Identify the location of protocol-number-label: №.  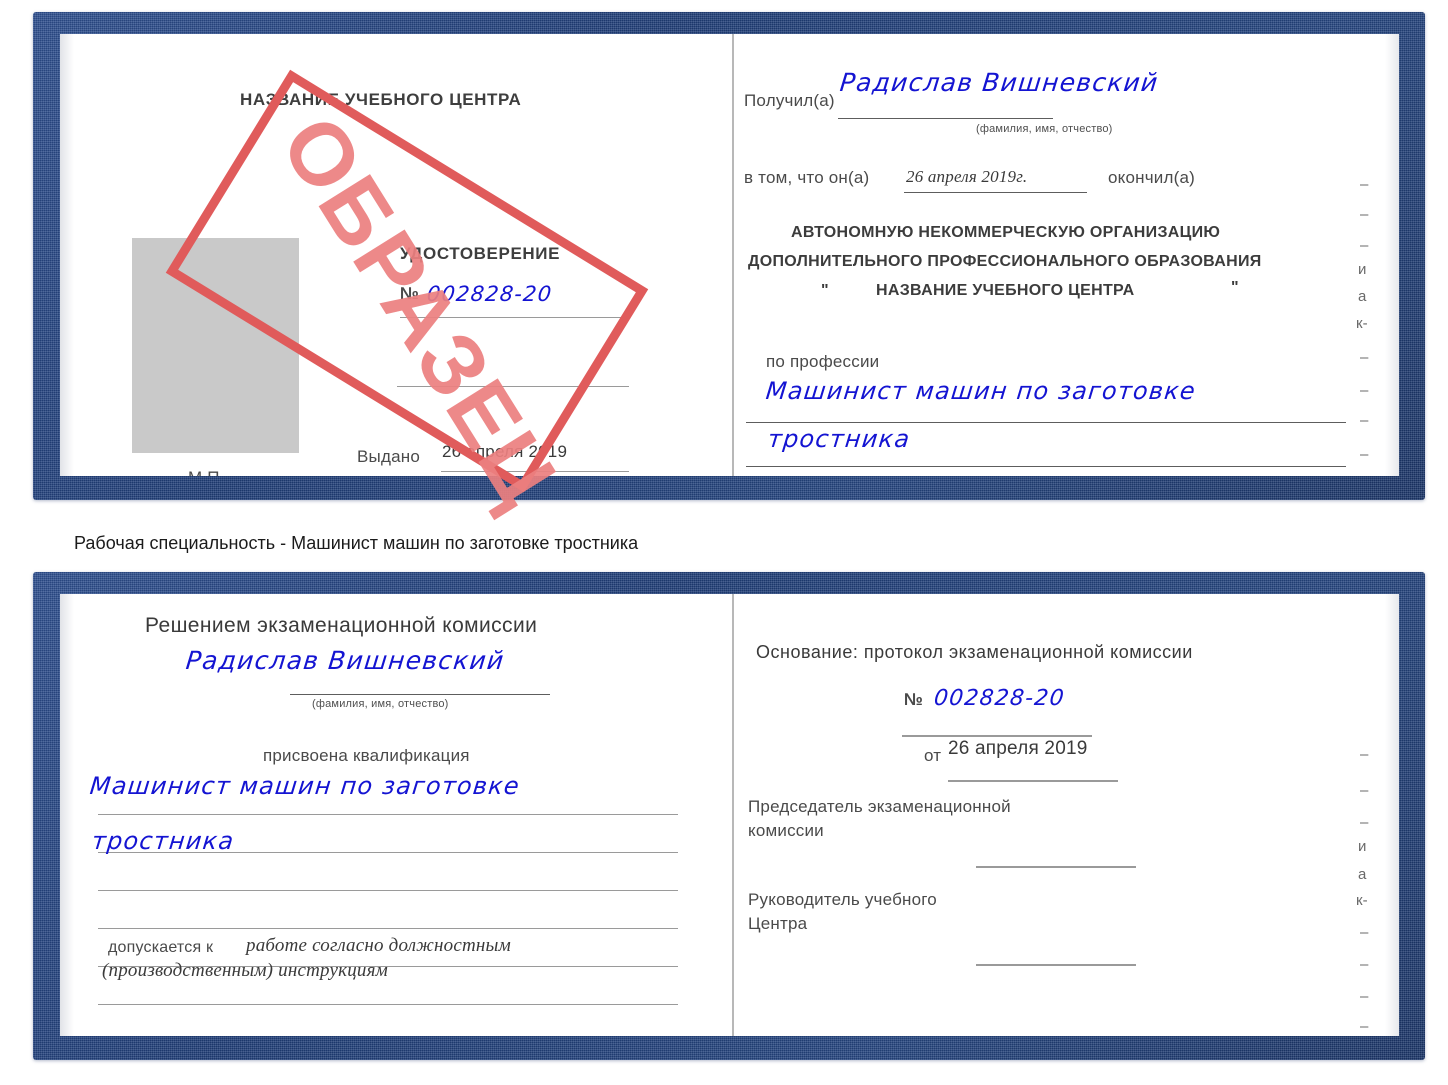
(914, 699).